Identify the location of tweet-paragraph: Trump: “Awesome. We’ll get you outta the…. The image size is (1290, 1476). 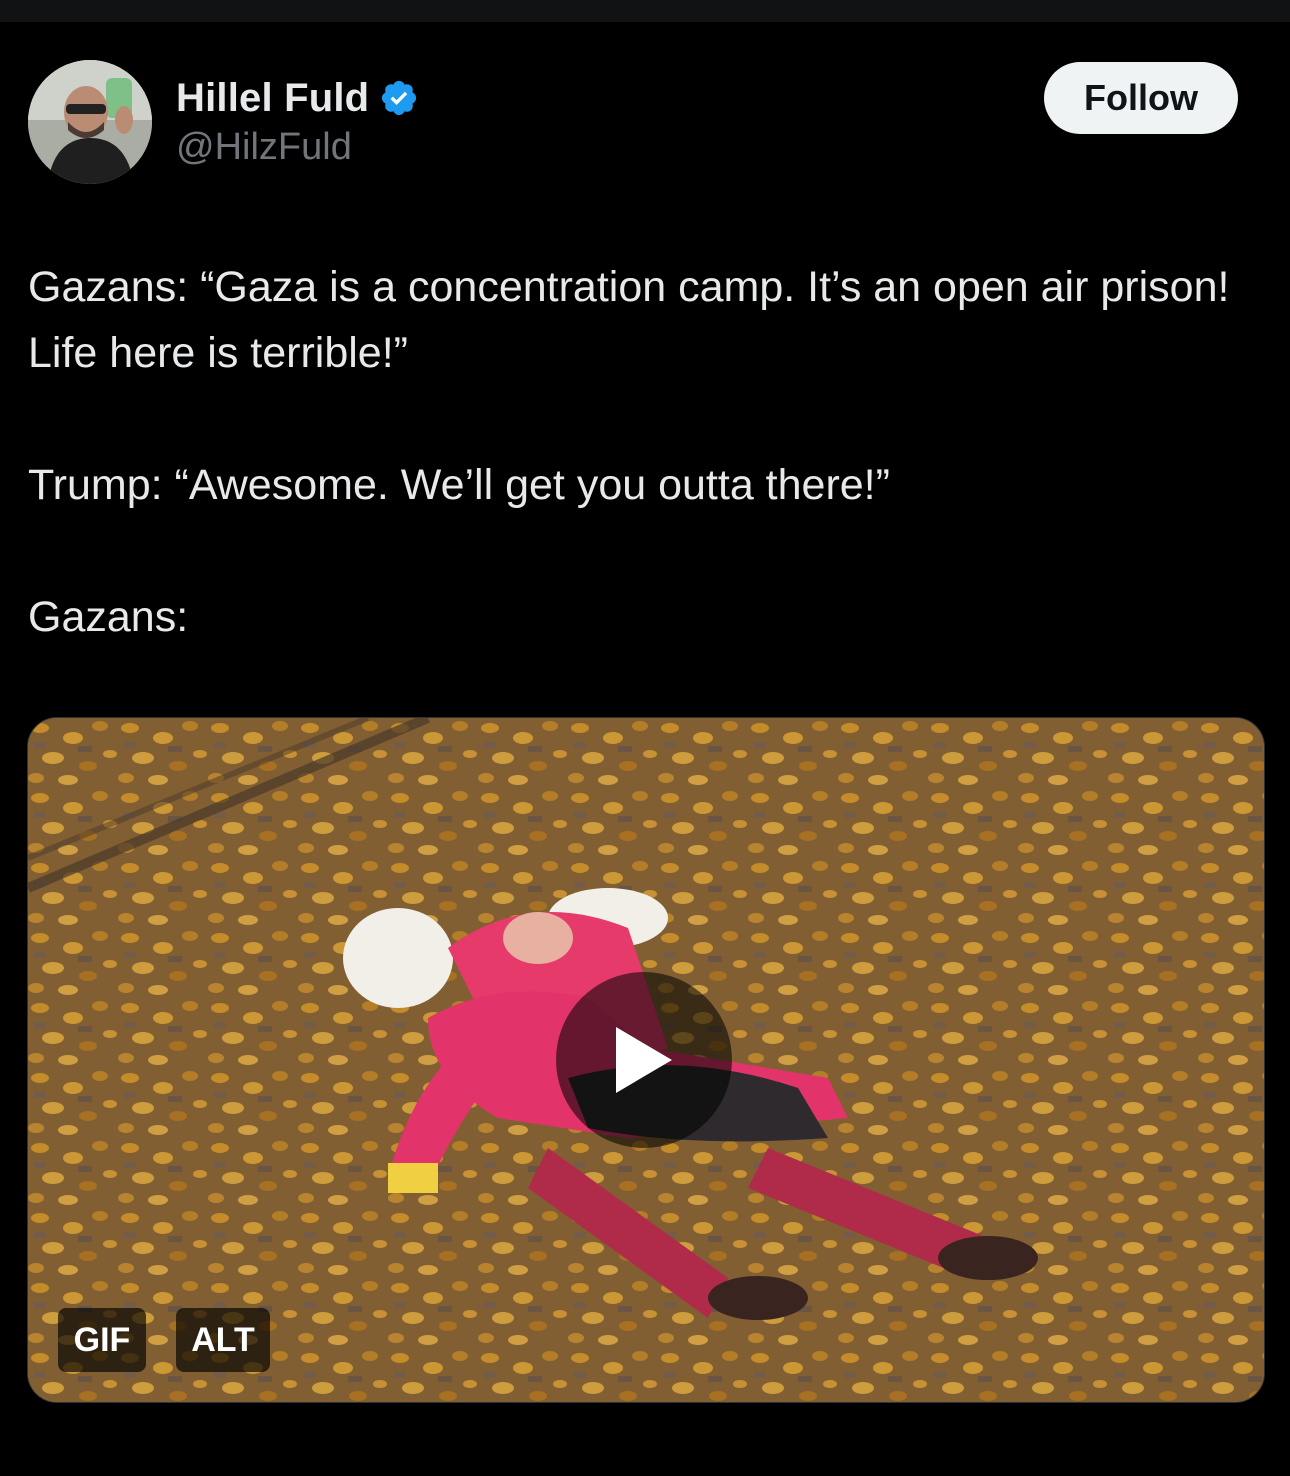
(459, 485).